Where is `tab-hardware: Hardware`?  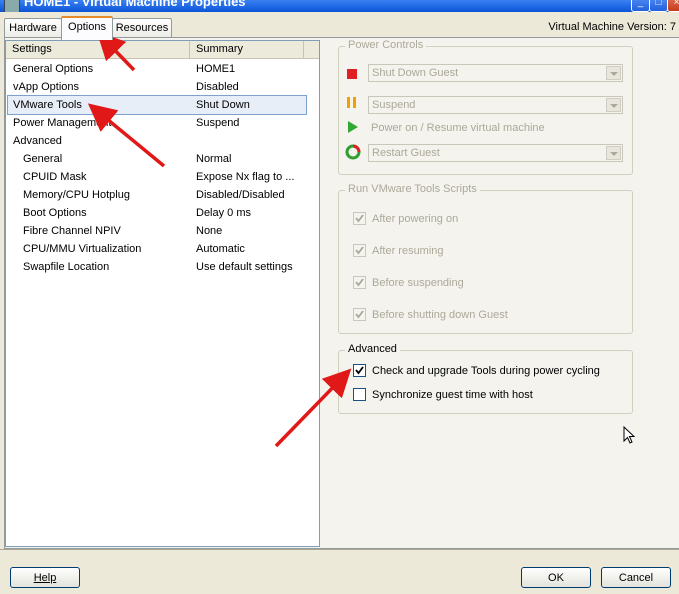
tab-hardware: Hardware is located at coordinates (33, 28).